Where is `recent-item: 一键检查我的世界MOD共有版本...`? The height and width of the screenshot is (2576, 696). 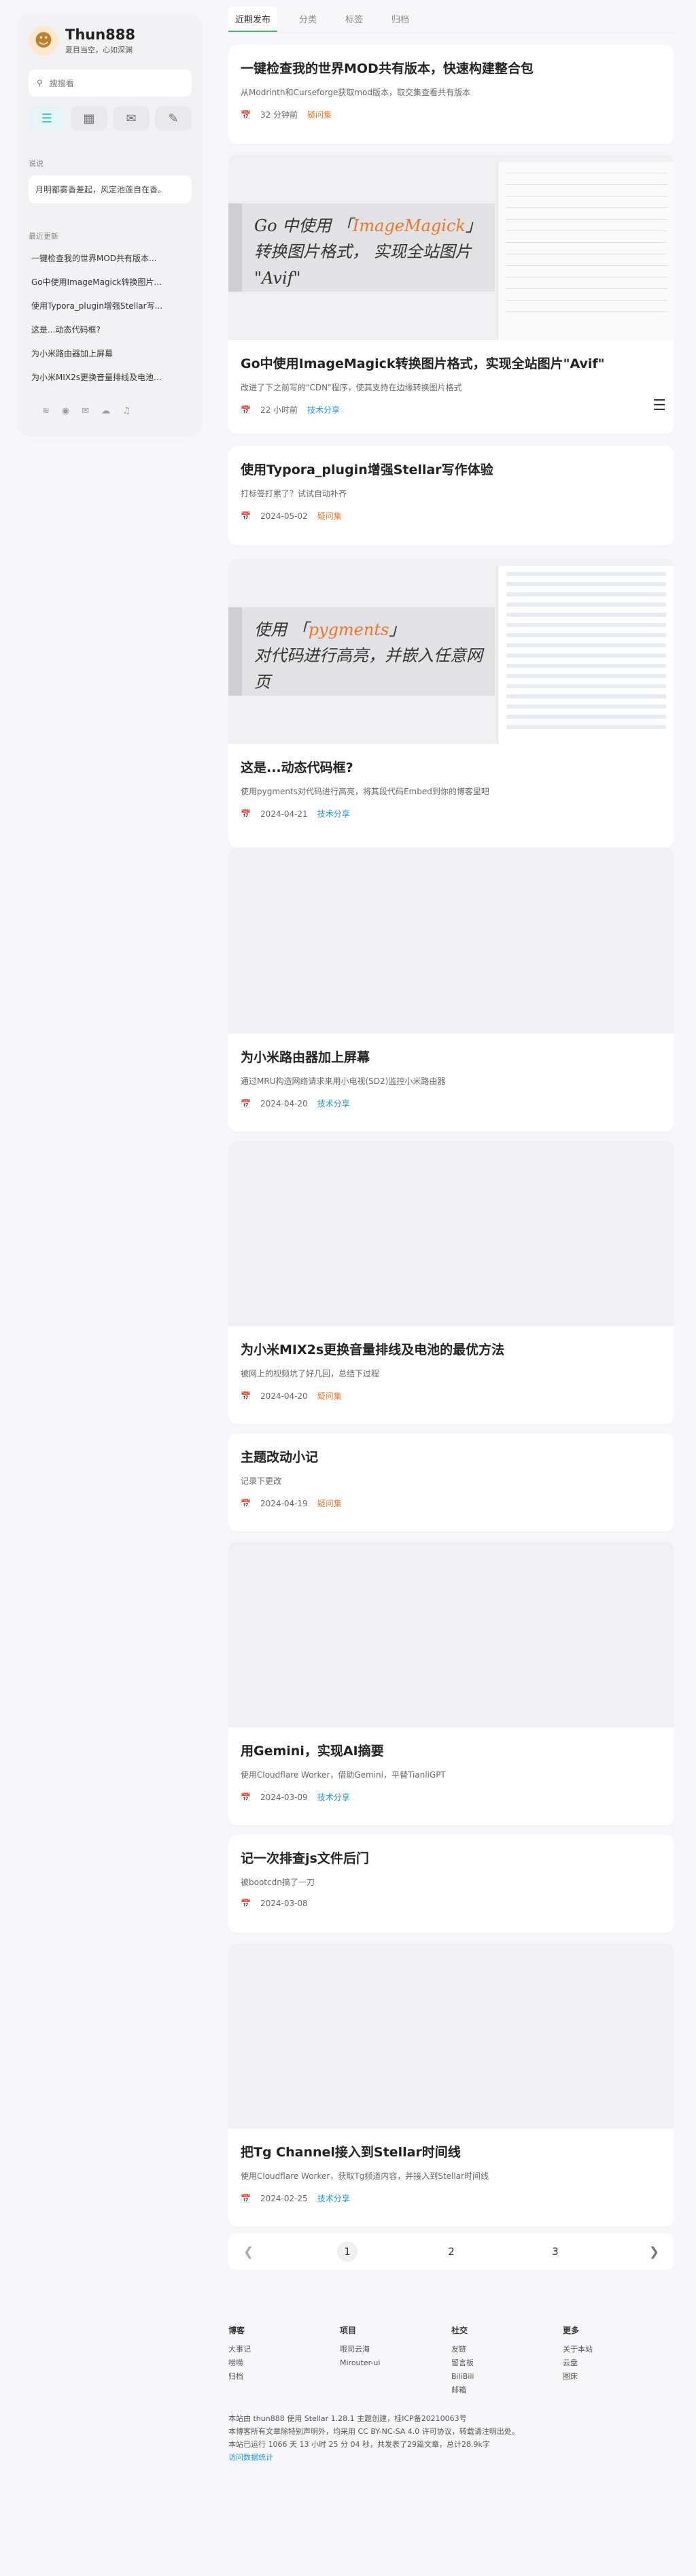 recent-item: 一键检查我的世界MOD共有版本... is located at coordinates (110, 259).